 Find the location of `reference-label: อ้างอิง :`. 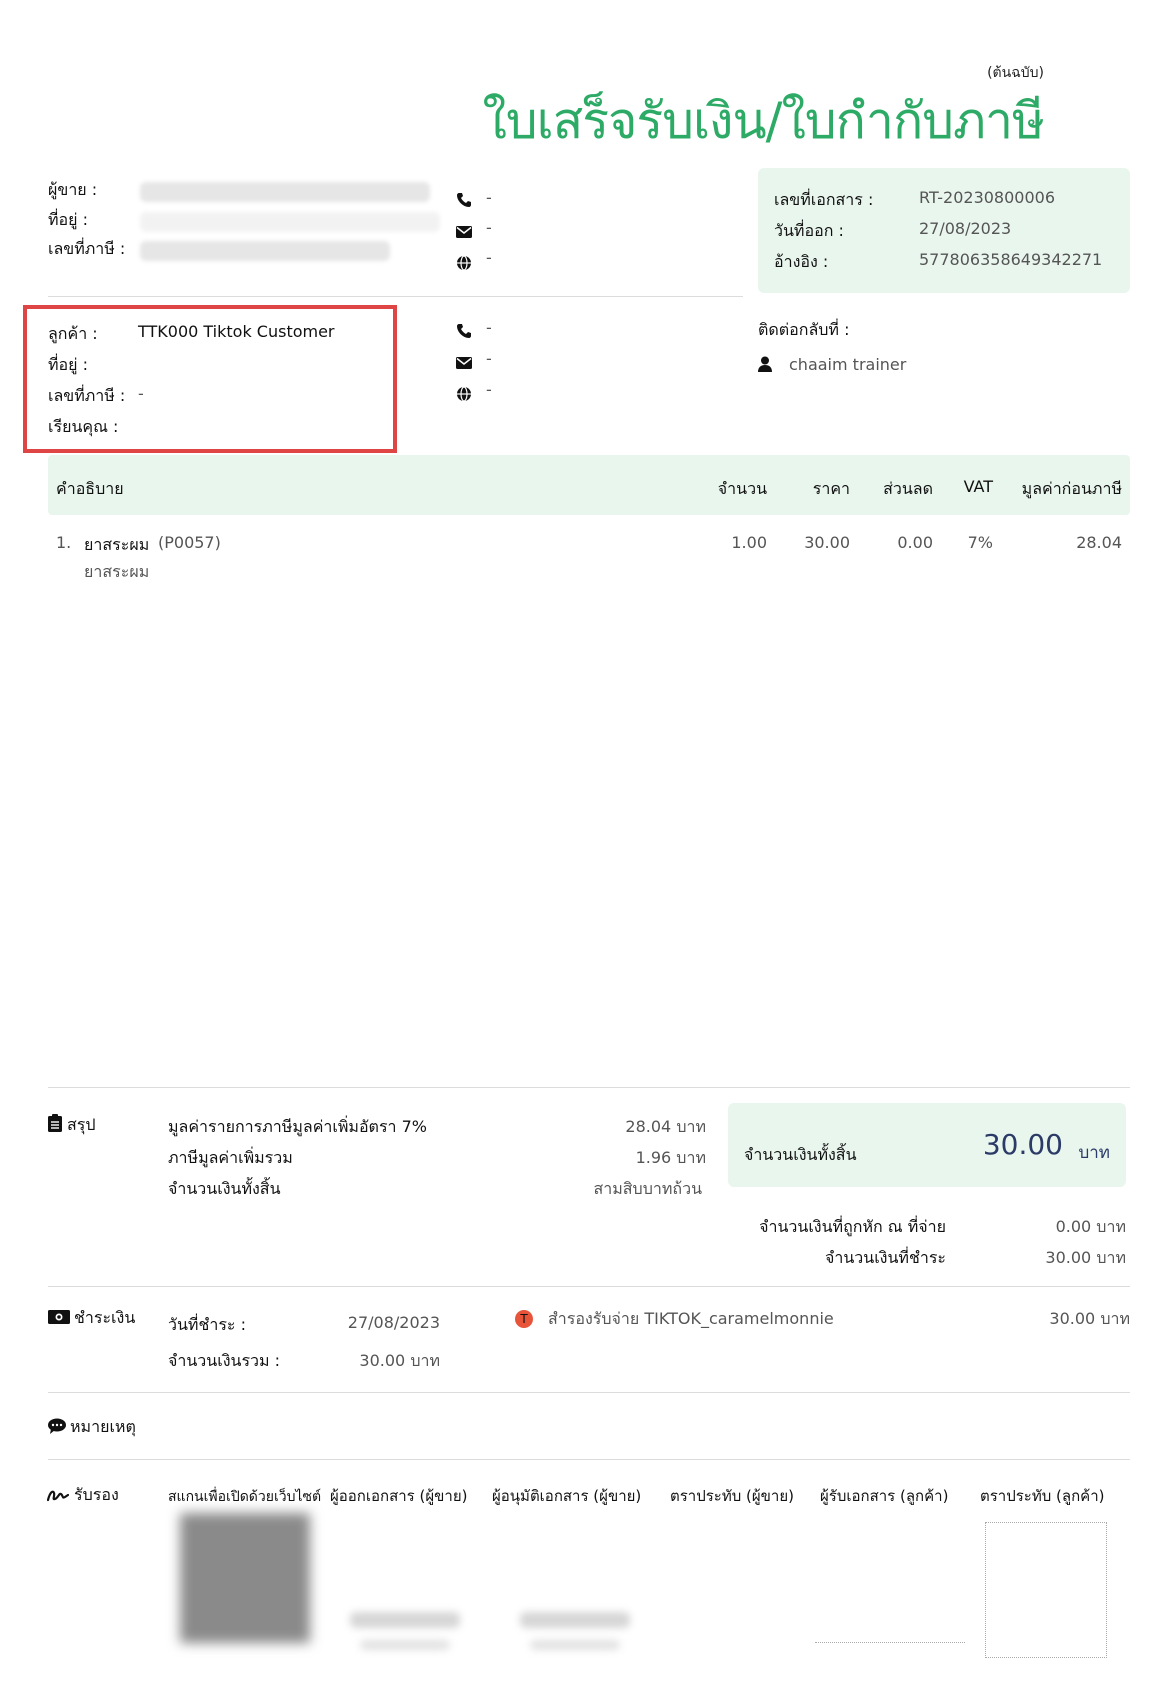

reference-label: อ้างอิง : is located at coordinates (801, 261).